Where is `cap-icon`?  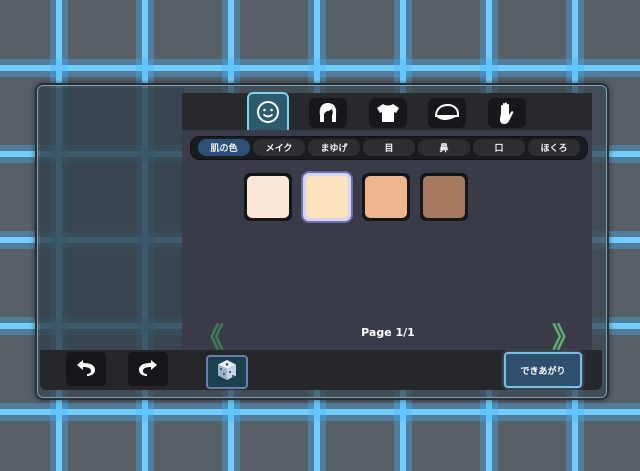
cap-icon is located at coordinates (447, 113).